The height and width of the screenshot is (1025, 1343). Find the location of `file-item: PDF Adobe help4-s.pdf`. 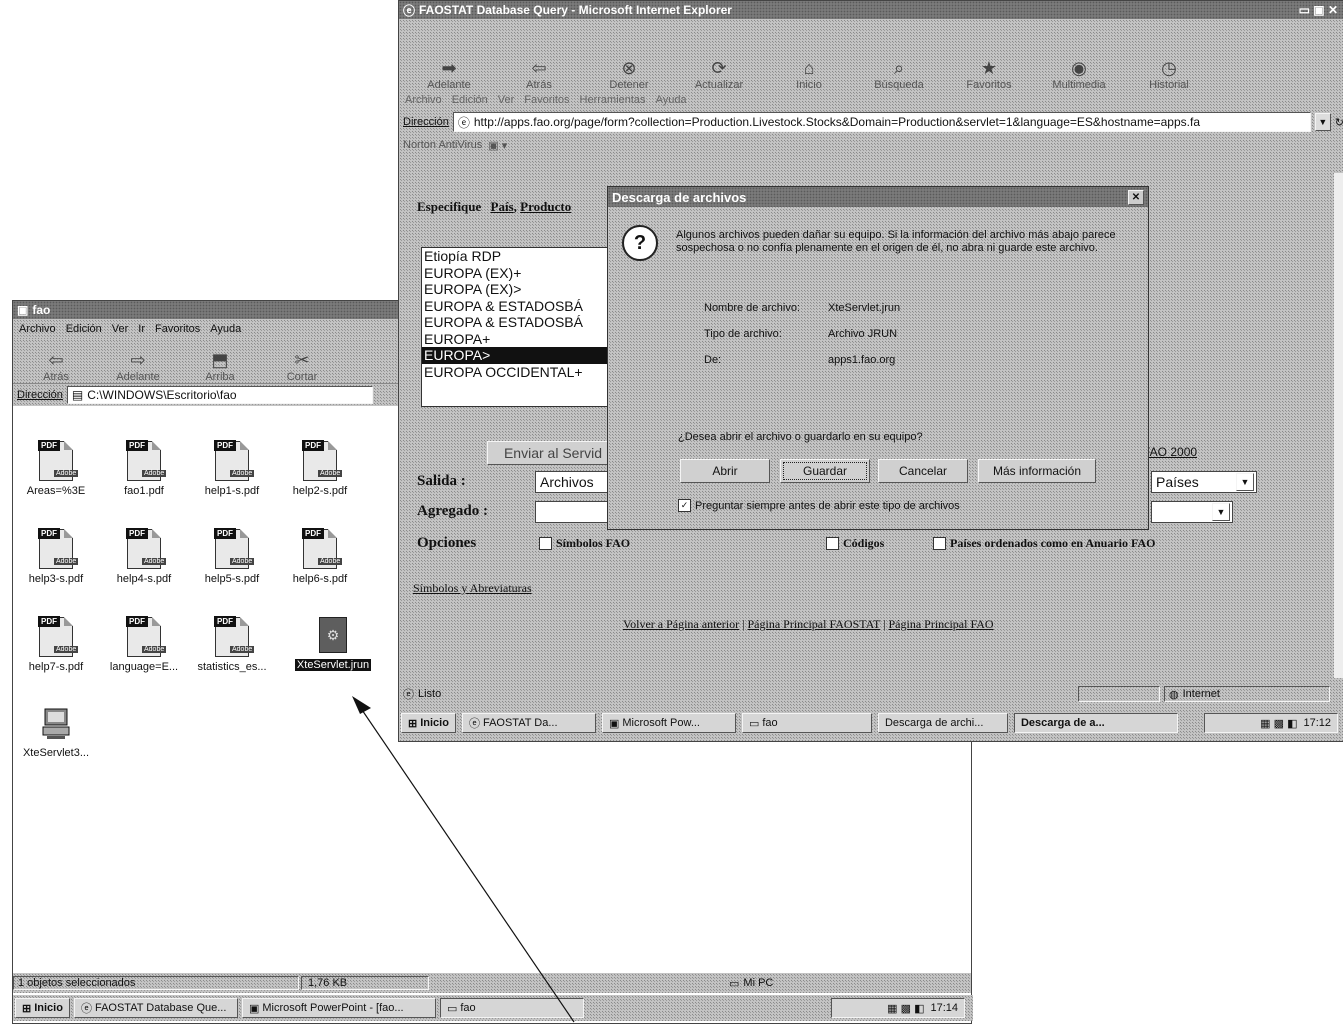

file-item: PDF Adobe help4-s.pdf is located at coordinates (144, 556).